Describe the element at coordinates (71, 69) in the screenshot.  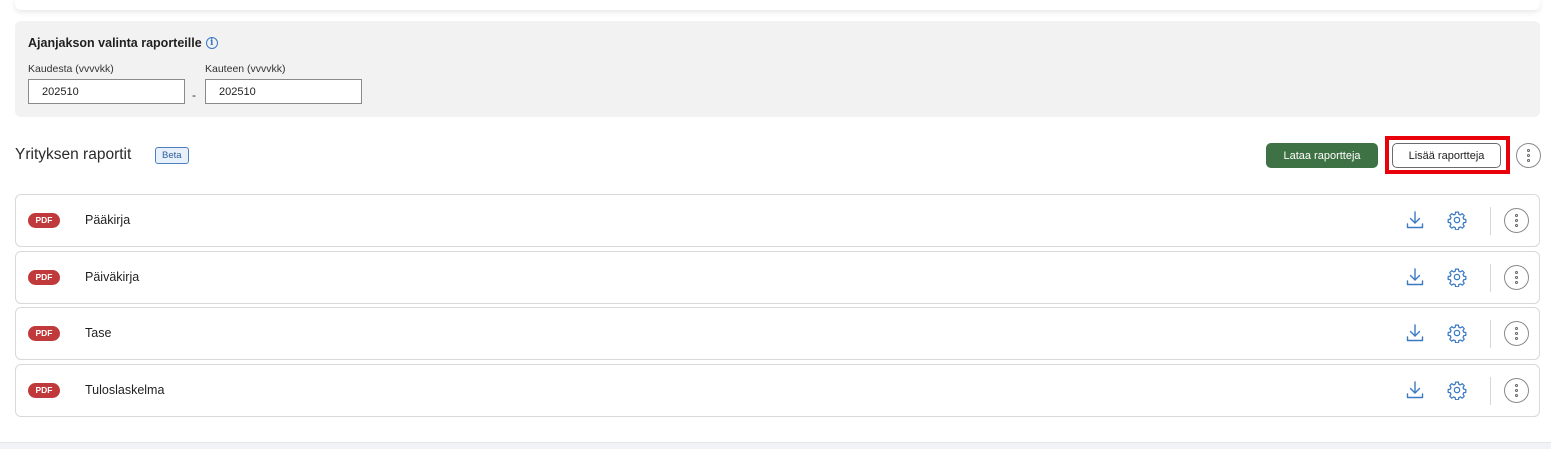
I see `from-period-label: Kaudesta (vvvvkk)` at that location.